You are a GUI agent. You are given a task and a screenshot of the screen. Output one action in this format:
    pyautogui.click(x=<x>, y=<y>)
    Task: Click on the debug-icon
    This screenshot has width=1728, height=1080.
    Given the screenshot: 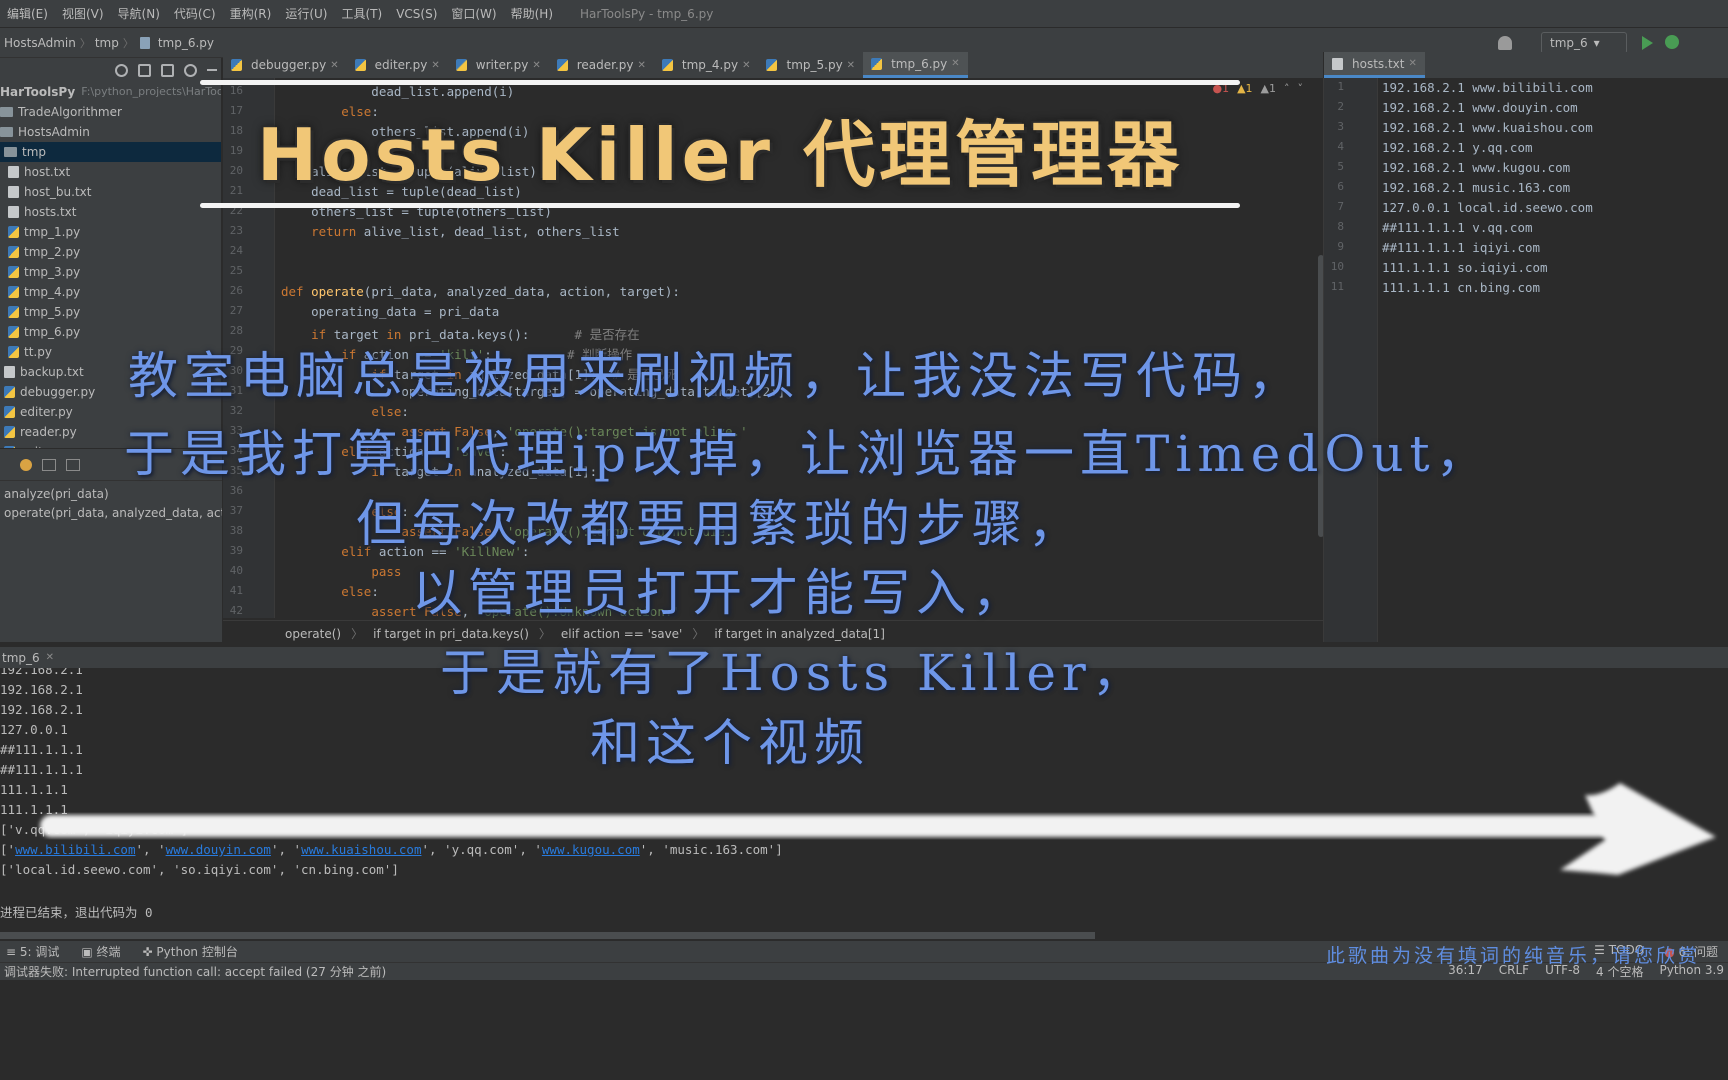 What is the action you would take?
    pyautogui.click(x=1672, y=42)
    